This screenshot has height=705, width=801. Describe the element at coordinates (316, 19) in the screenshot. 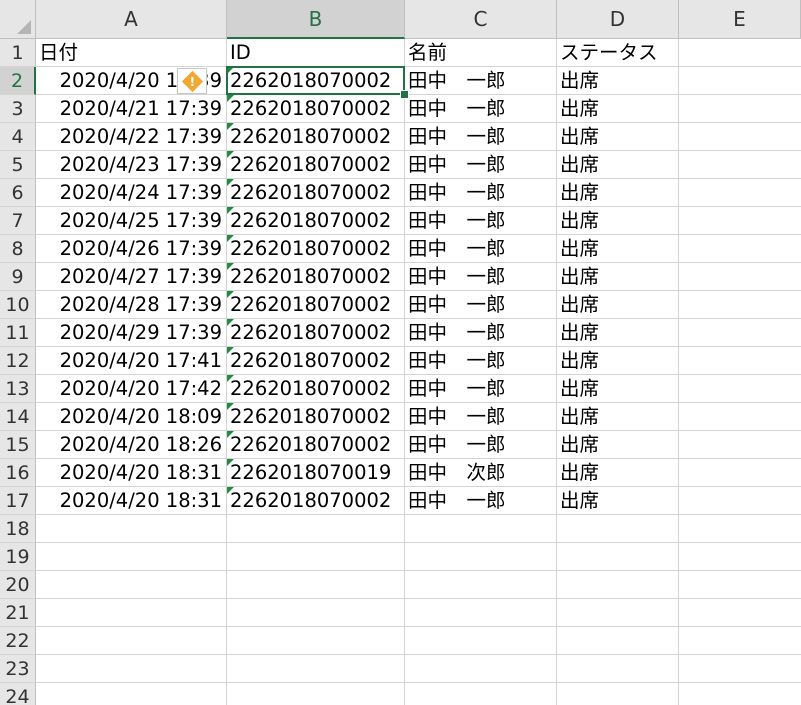

I see `column-header-b: B` at that location.